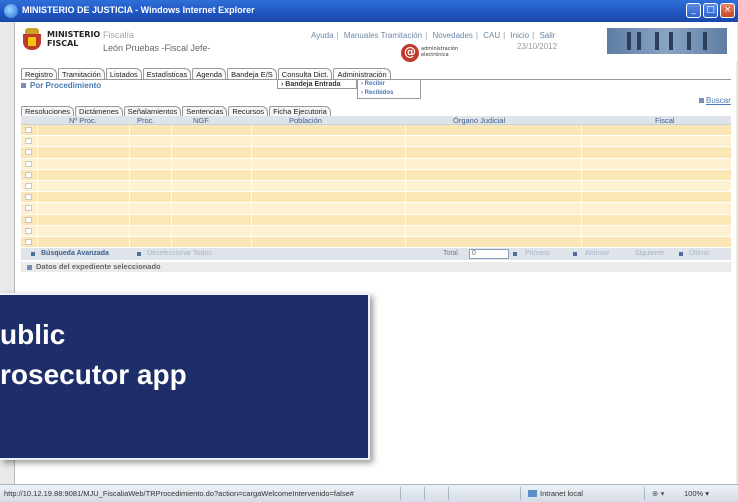 Image resolution: width=738 pixels, height=502 pixels. I want to click on anterior-link: Anterior, so click(597, 254).